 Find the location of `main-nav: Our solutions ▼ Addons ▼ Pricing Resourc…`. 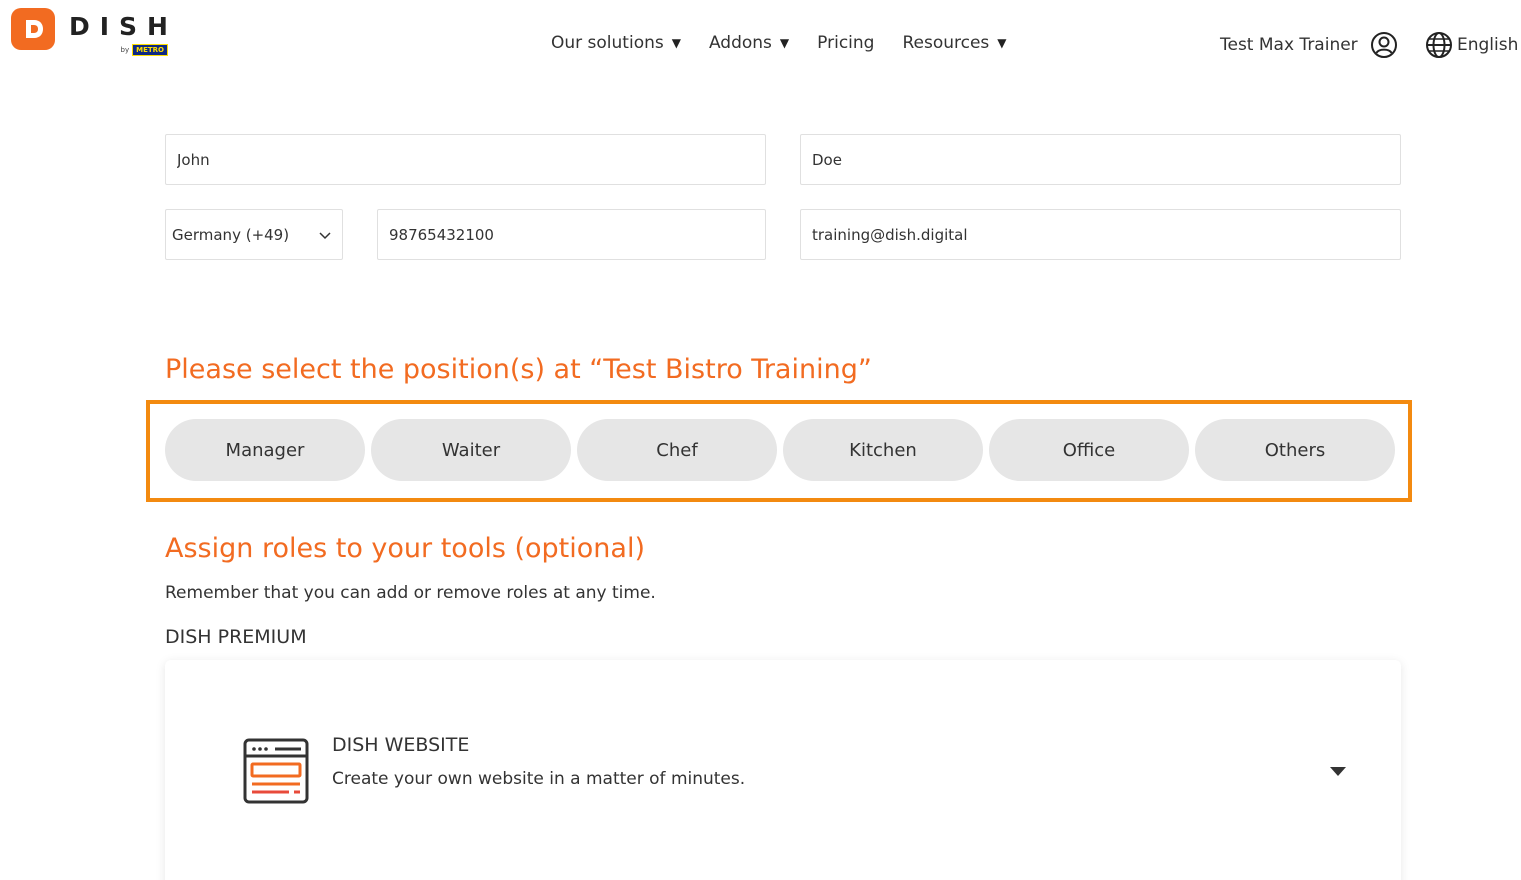

main-nav: Our solutions ▼ Addons ▼ Pricing Resourc… is located at coordinates (793, 43).